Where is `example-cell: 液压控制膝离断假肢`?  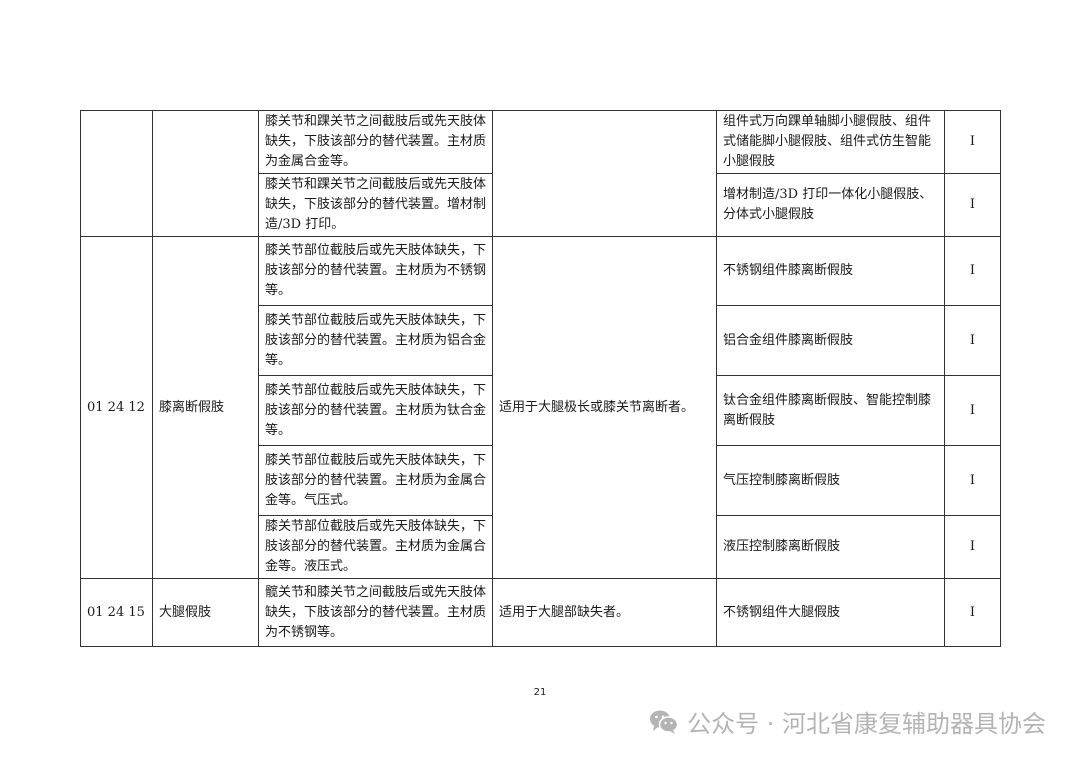 example-cell: 液压控制膝离断假肢 is located at coordinates (830, 547).